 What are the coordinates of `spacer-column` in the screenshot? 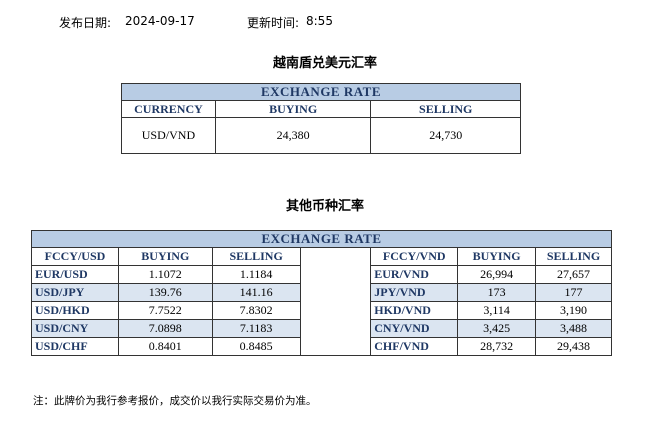 It's located at (335, 301).